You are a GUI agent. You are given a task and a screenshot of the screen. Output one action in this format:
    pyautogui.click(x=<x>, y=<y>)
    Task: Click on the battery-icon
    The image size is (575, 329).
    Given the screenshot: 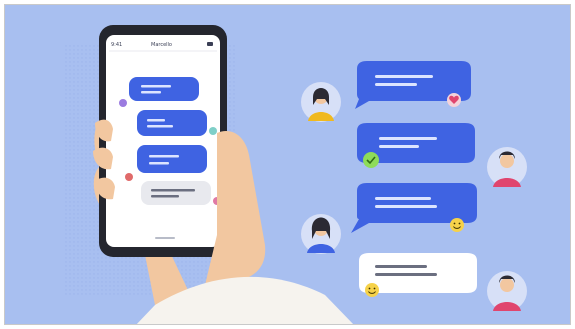 What is the action you would take?
    pyautogui.click(x=210, y=44)
    